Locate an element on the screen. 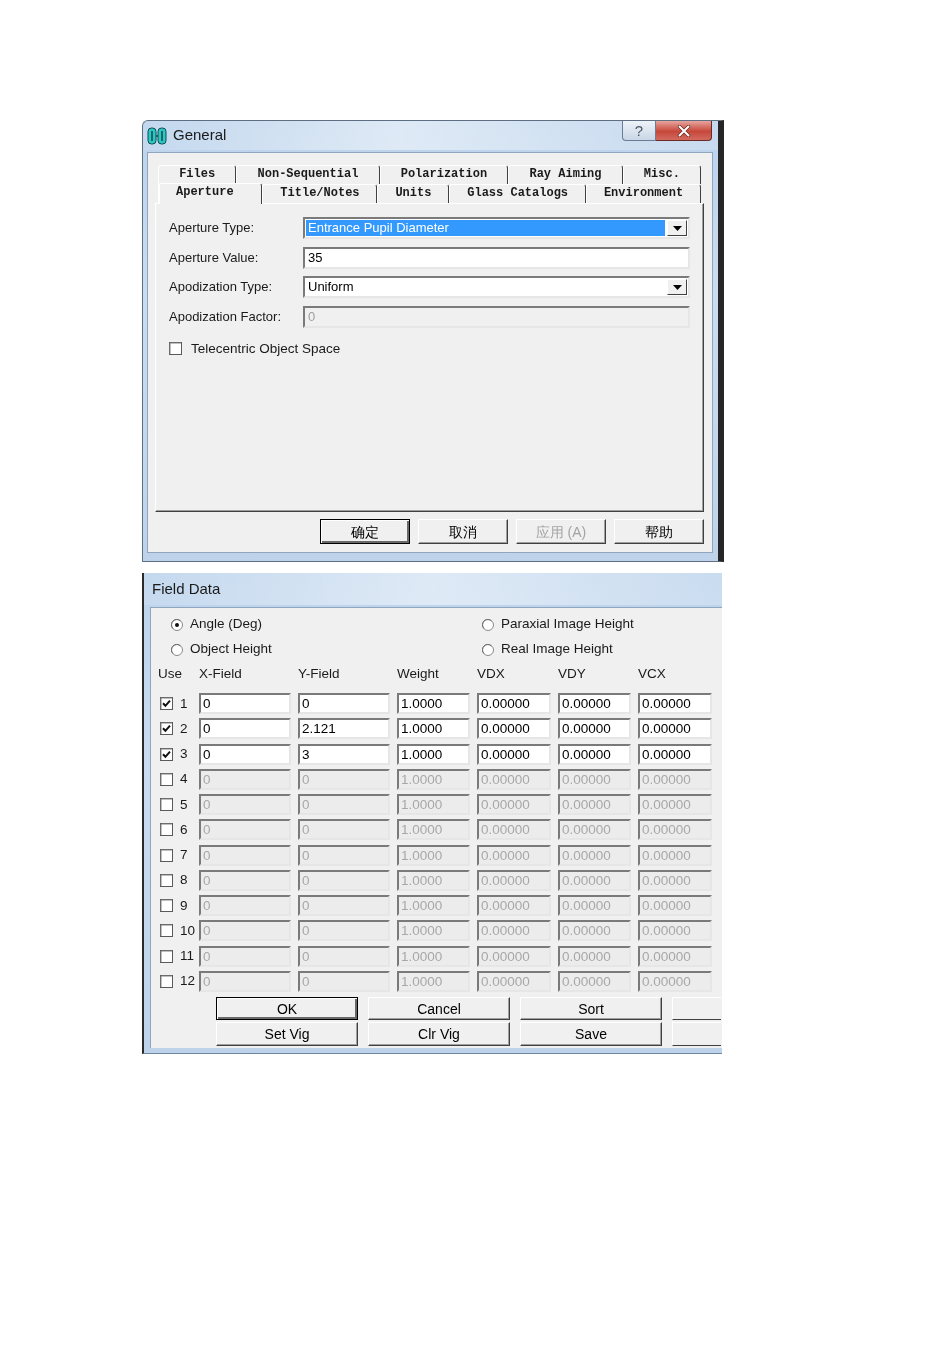  field-label: Apodization Factor: is located at coordinates (225, 317).